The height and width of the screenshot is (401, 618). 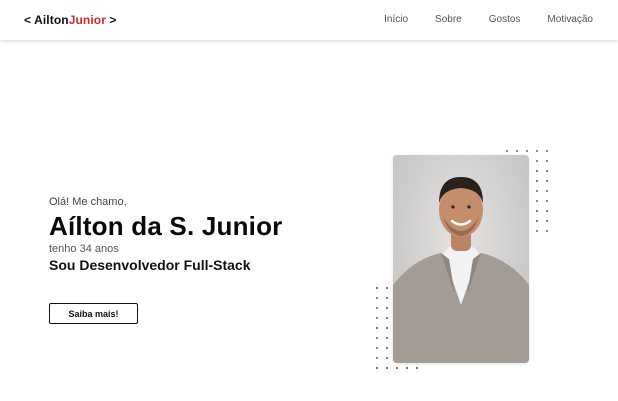 What do you see at coordinates (396, 19) in the screenshot?
I see `nav-link-inicio: Início` at bounding box center [396, 19].